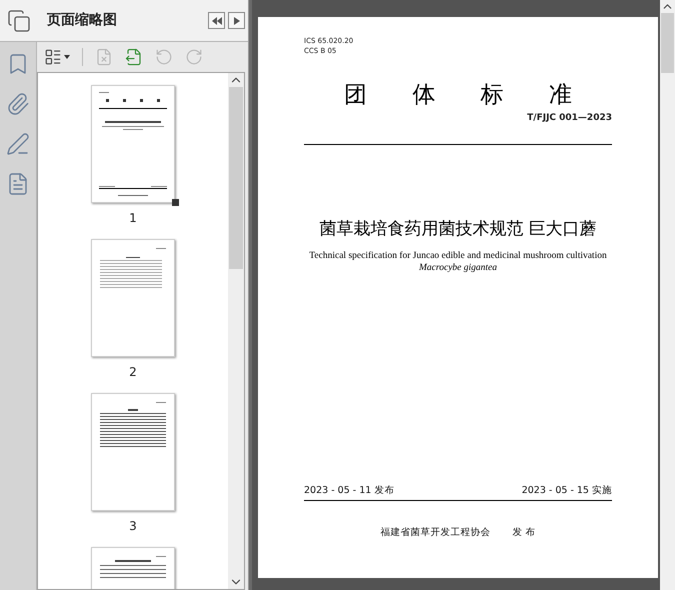 This screenshot has width=675, height=590. I want to click on pen-icon, so click(18, 144).